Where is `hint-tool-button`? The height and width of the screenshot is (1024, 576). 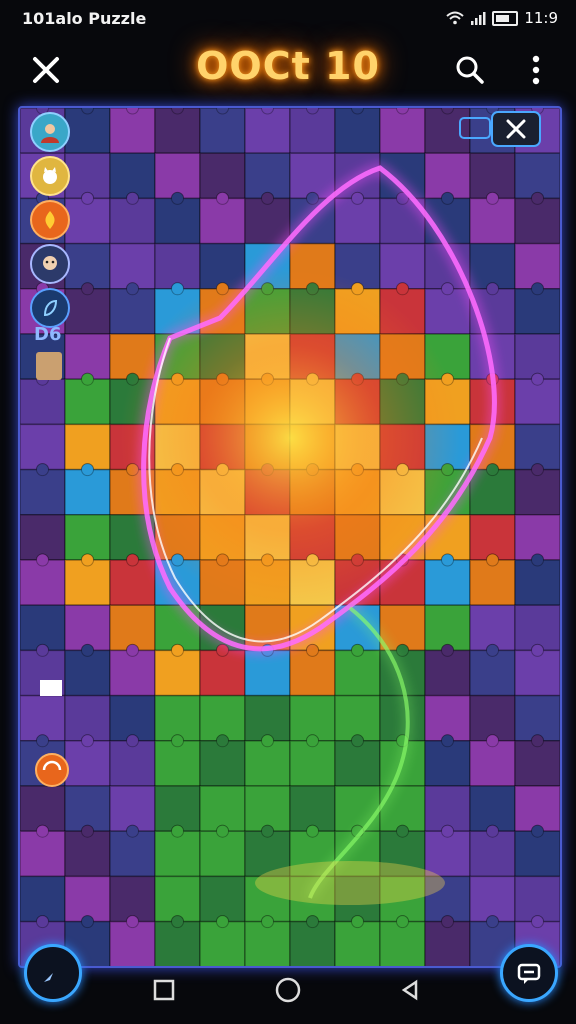 hint-tool-button is located at coordinates (52, 770).